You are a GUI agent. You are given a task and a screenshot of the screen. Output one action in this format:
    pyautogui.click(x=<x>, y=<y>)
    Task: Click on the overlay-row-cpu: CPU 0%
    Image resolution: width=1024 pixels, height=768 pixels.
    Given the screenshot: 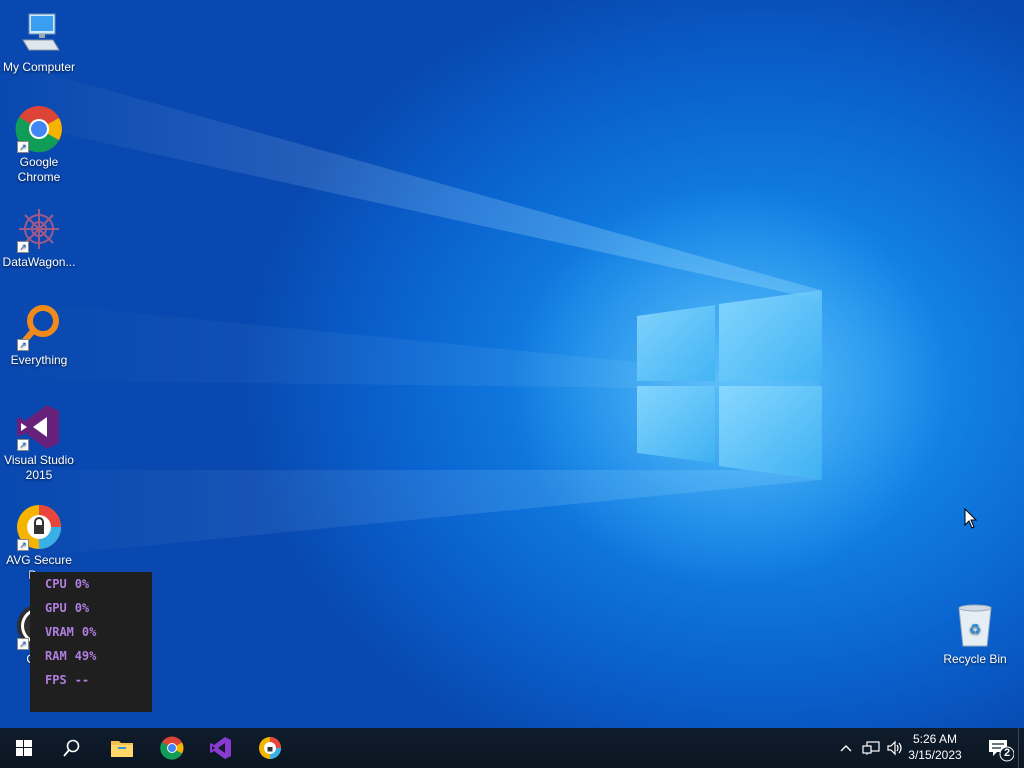 What is the action you would take?
    pyautogui.click(x=67, y=585)
    